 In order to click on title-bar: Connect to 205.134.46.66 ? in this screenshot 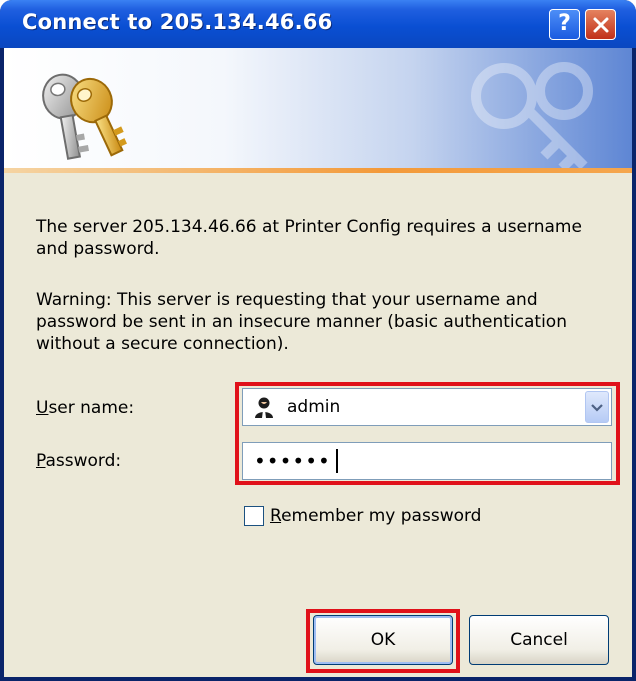, I will do `click(318, 24)`.